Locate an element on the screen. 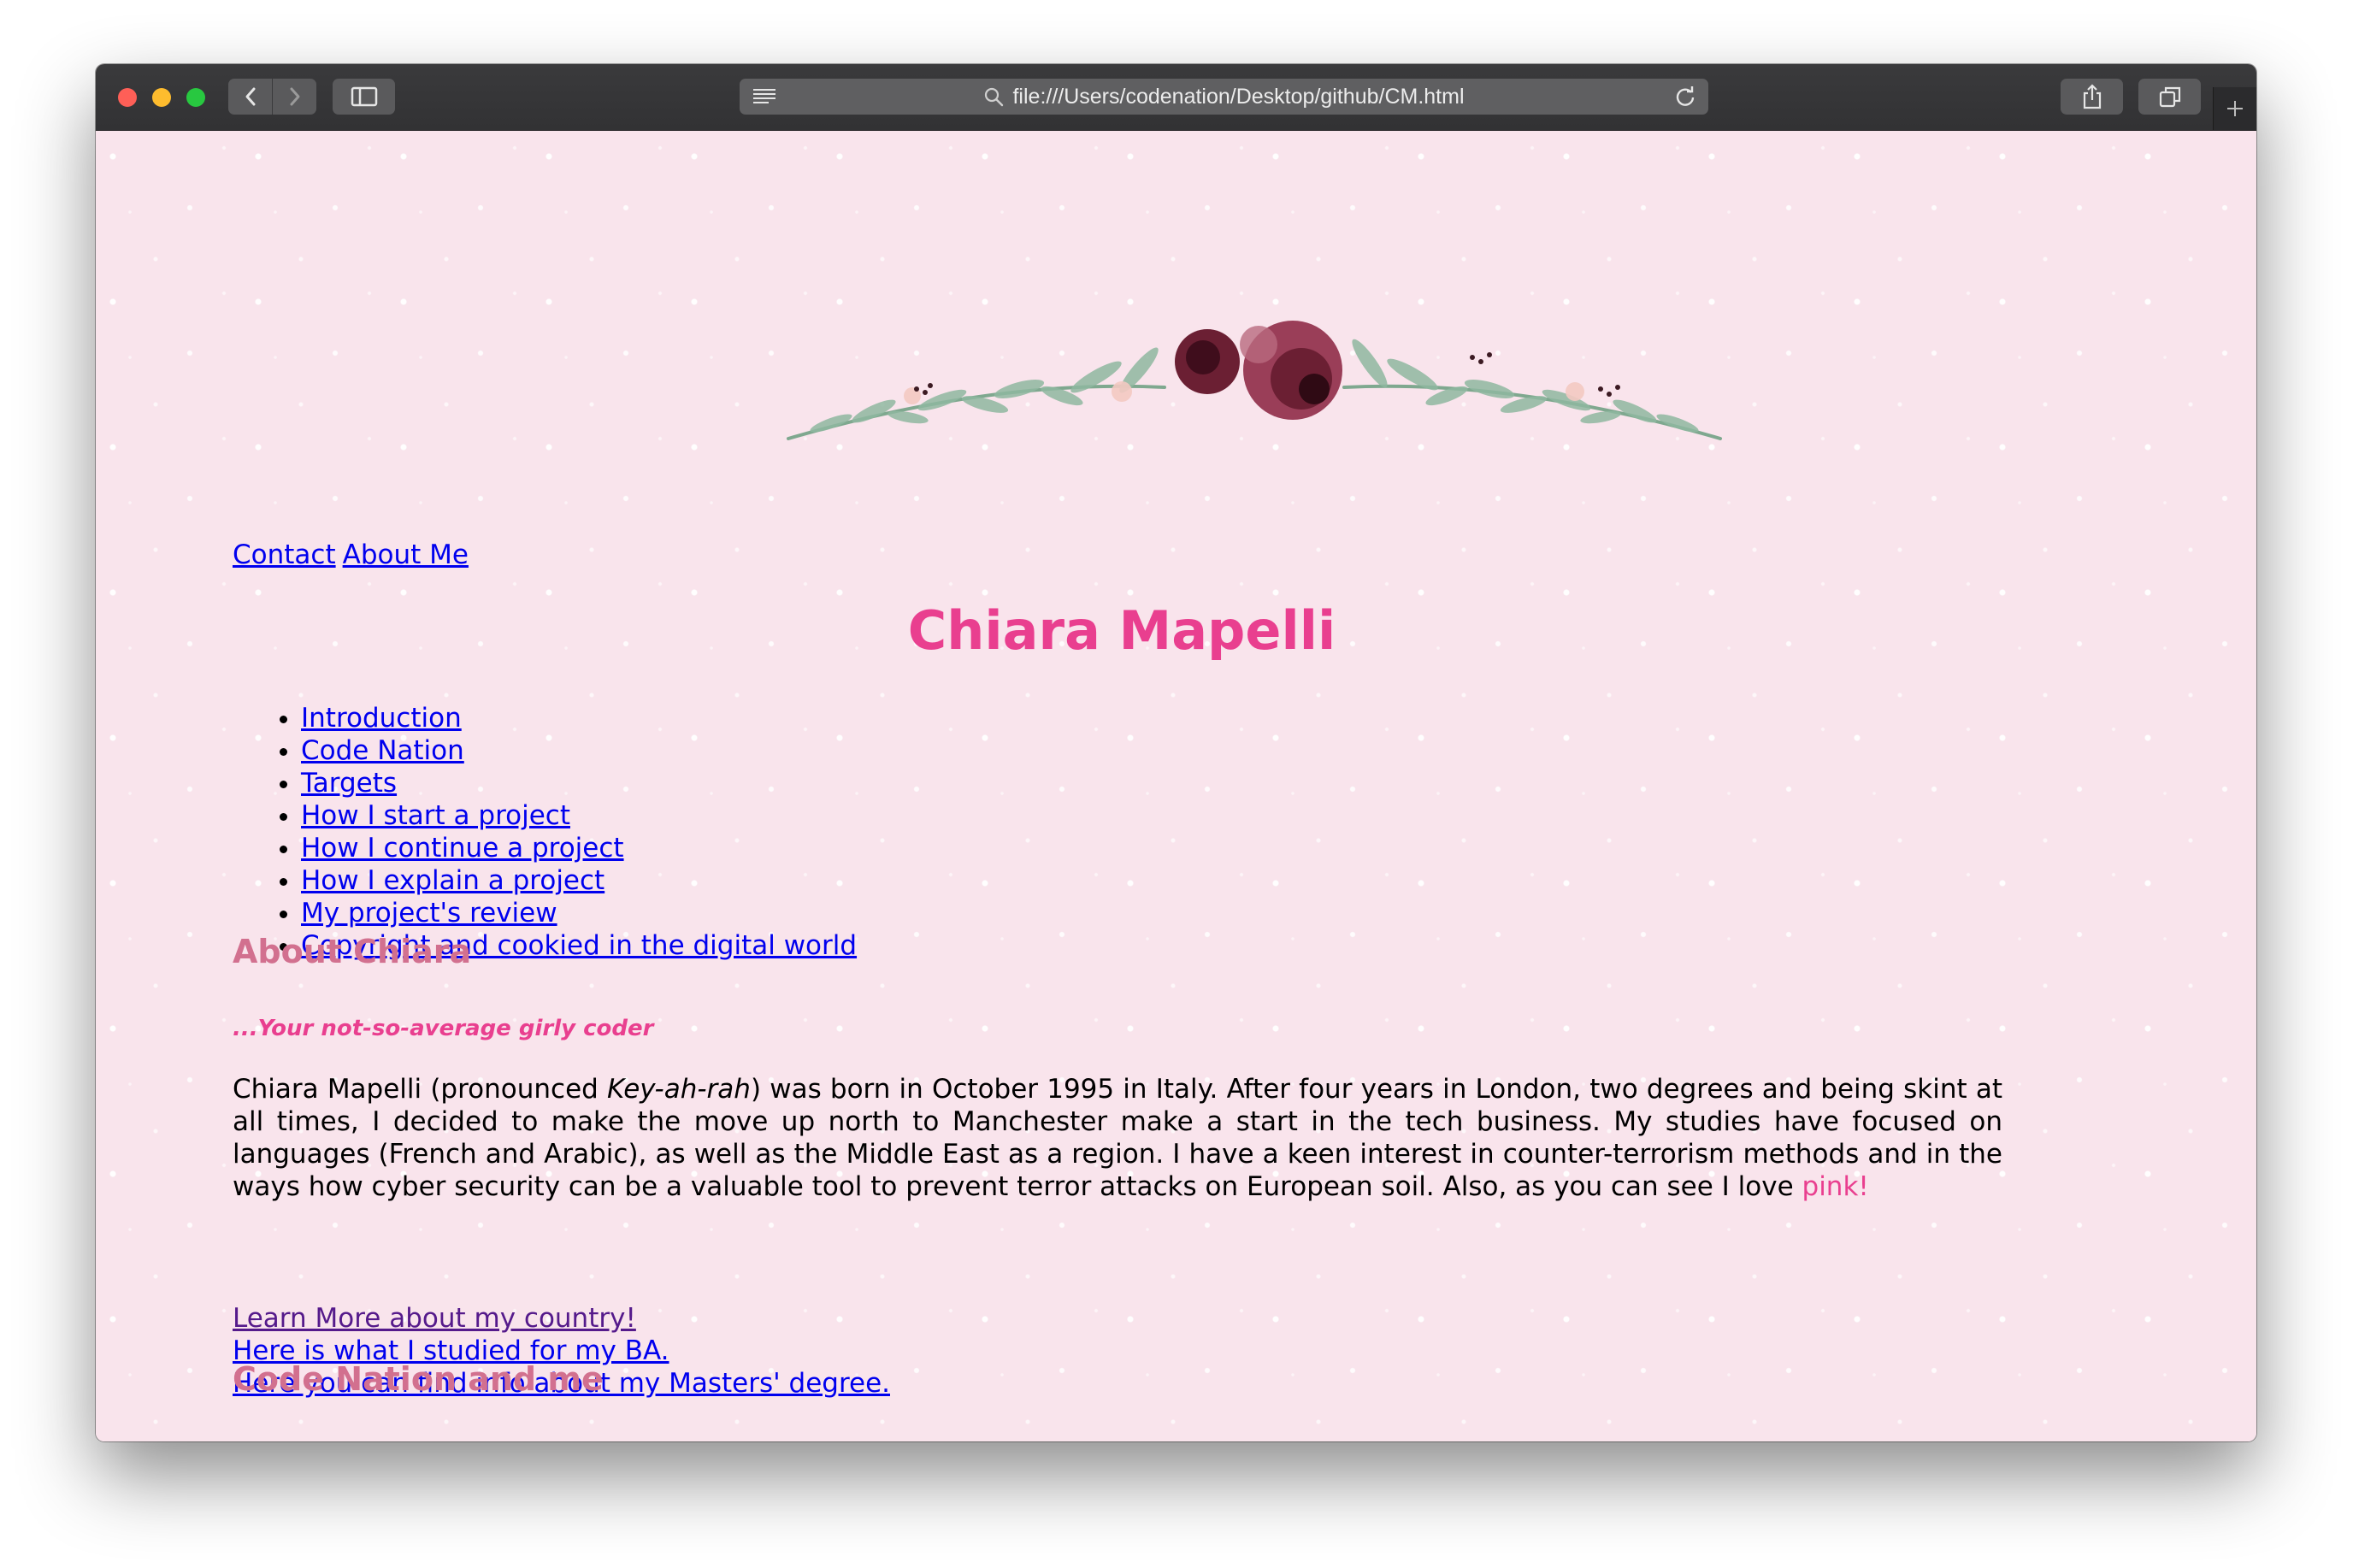 This screenshot has width=2353, height=1568. back-button is located at coordinates (250, 97).